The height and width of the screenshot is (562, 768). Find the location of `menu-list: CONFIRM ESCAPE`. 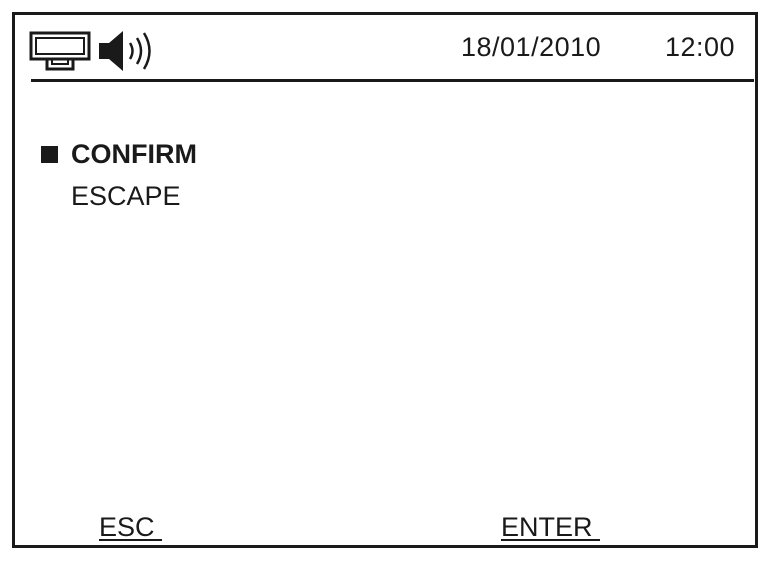

menu-list: CONFIRM ESCAPE is located at coordinates (118, 177).